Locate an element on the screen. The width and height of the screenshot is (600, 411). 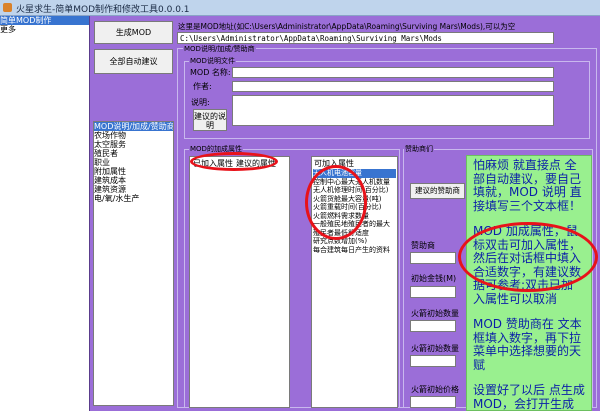
category-item: 建筑资源 is located at coordinates (133, 189).